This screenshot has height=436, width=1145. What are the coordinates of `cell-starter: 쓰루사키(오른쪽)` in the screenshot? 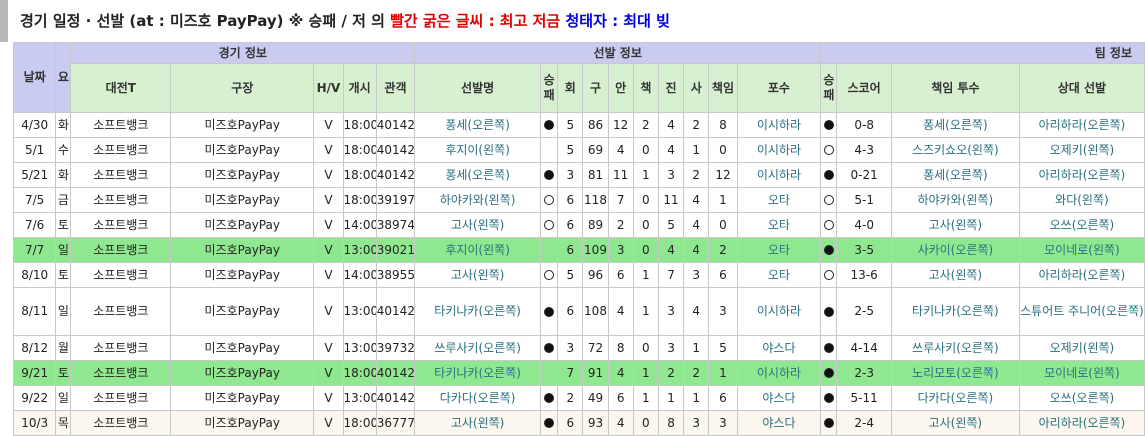 It's located at (478, 348).